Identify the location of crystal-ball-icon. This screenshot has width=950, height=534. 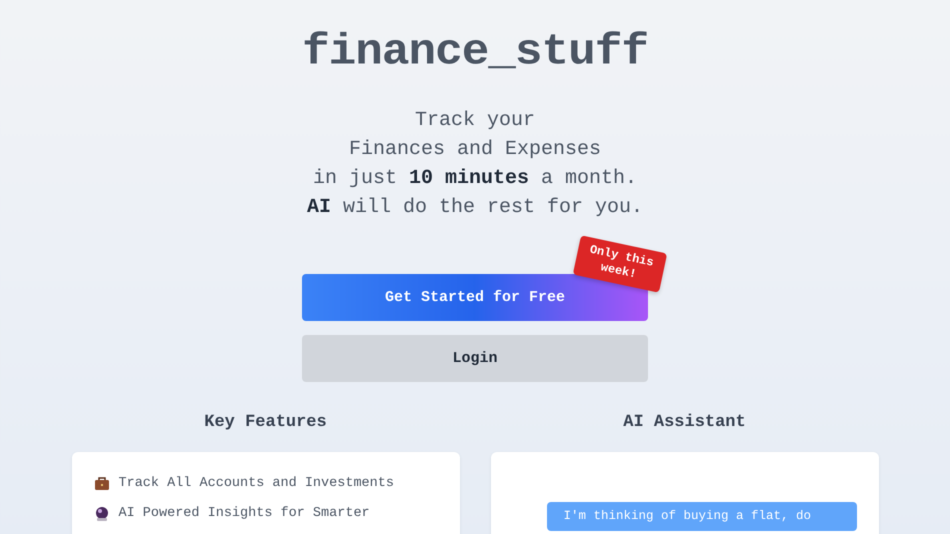
(102, 514).